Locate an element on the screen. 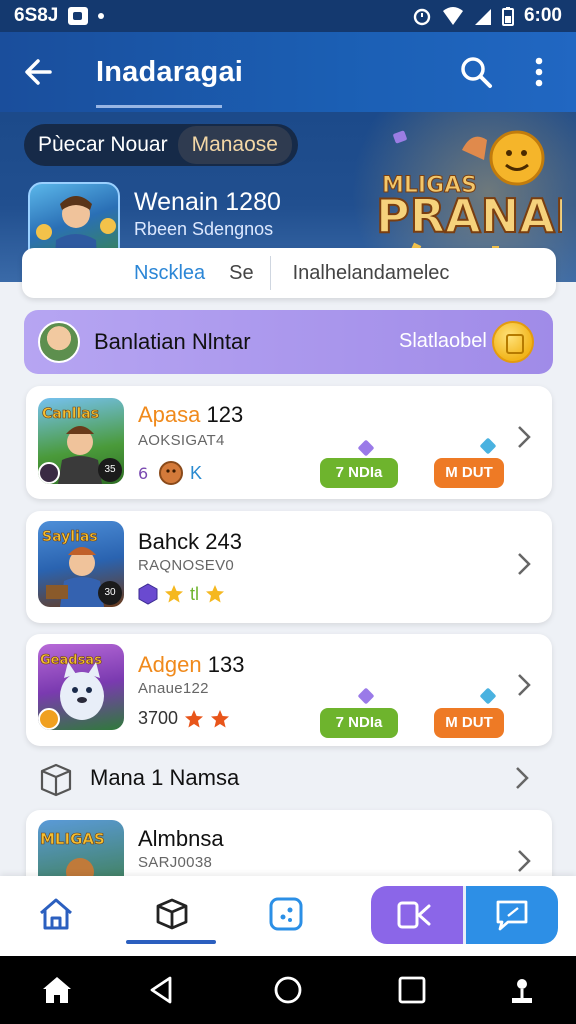 This screenshot has width=576, height=1024. system-navigation-bar is located at coordinates (288, 990).